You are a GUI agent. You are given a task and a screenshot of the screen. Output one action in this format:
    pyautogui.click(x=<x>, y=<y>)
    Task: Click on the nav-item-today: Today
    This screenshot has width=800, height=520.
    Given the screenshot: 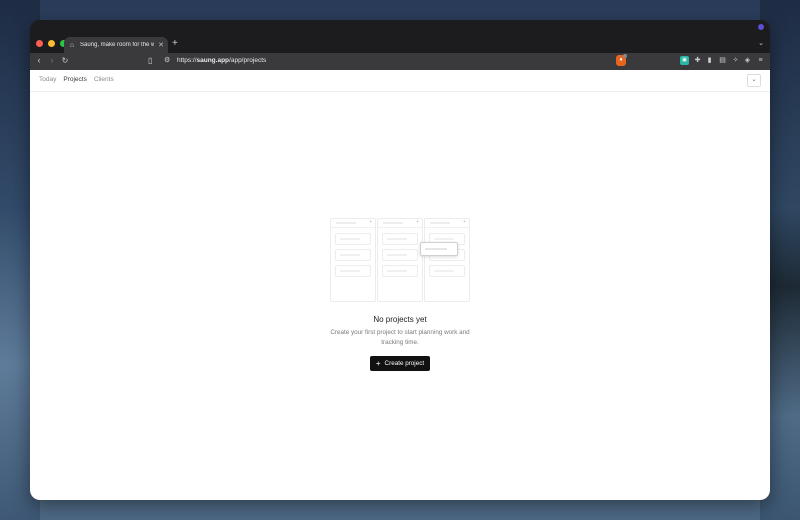 What is the action you would take?
    pyautogui.click(x=47, y=79)
    